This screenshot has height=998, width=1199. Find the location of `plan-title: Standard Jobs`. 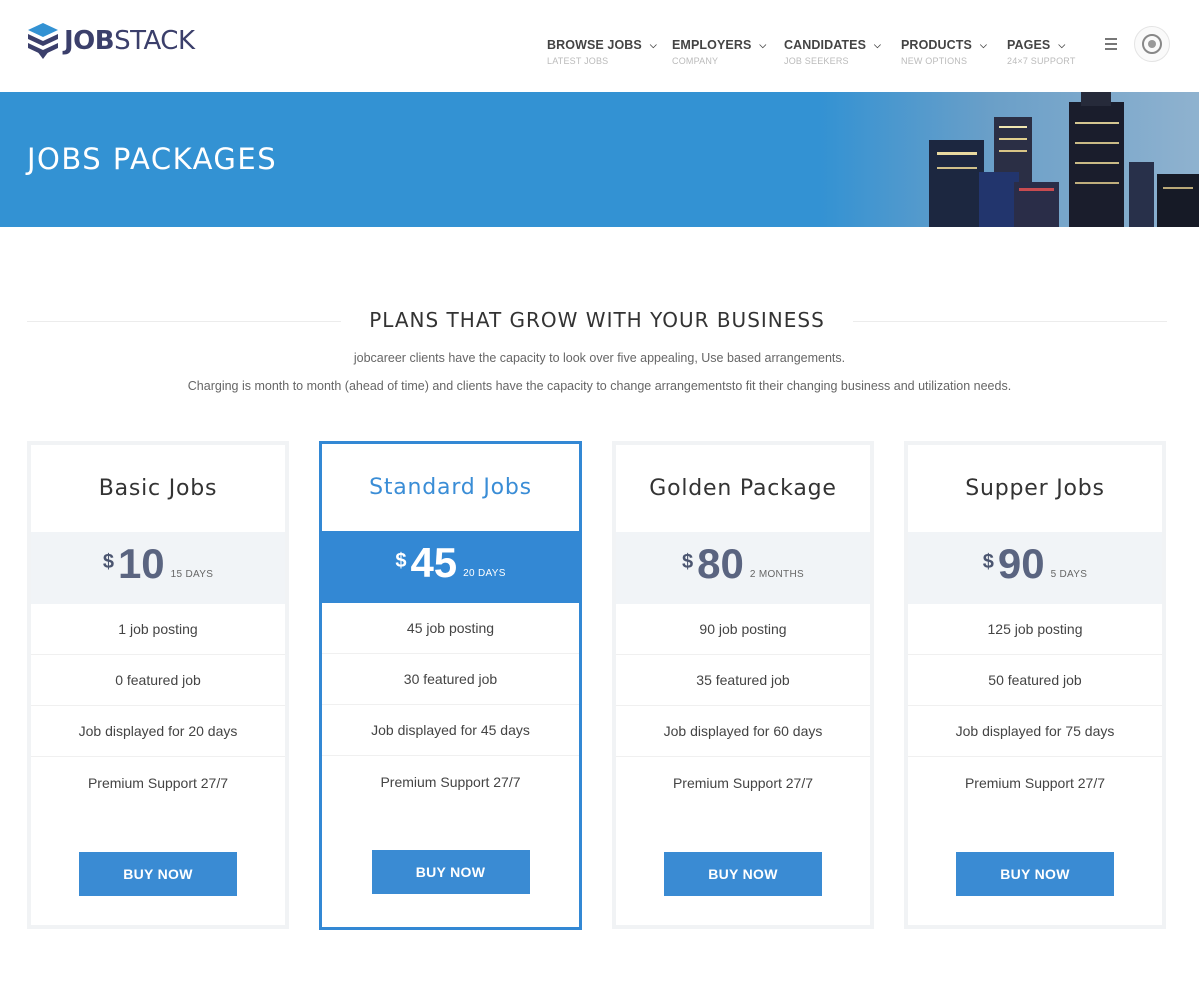

plan-title: Standard Jobs is located at coordinates (450, 487).